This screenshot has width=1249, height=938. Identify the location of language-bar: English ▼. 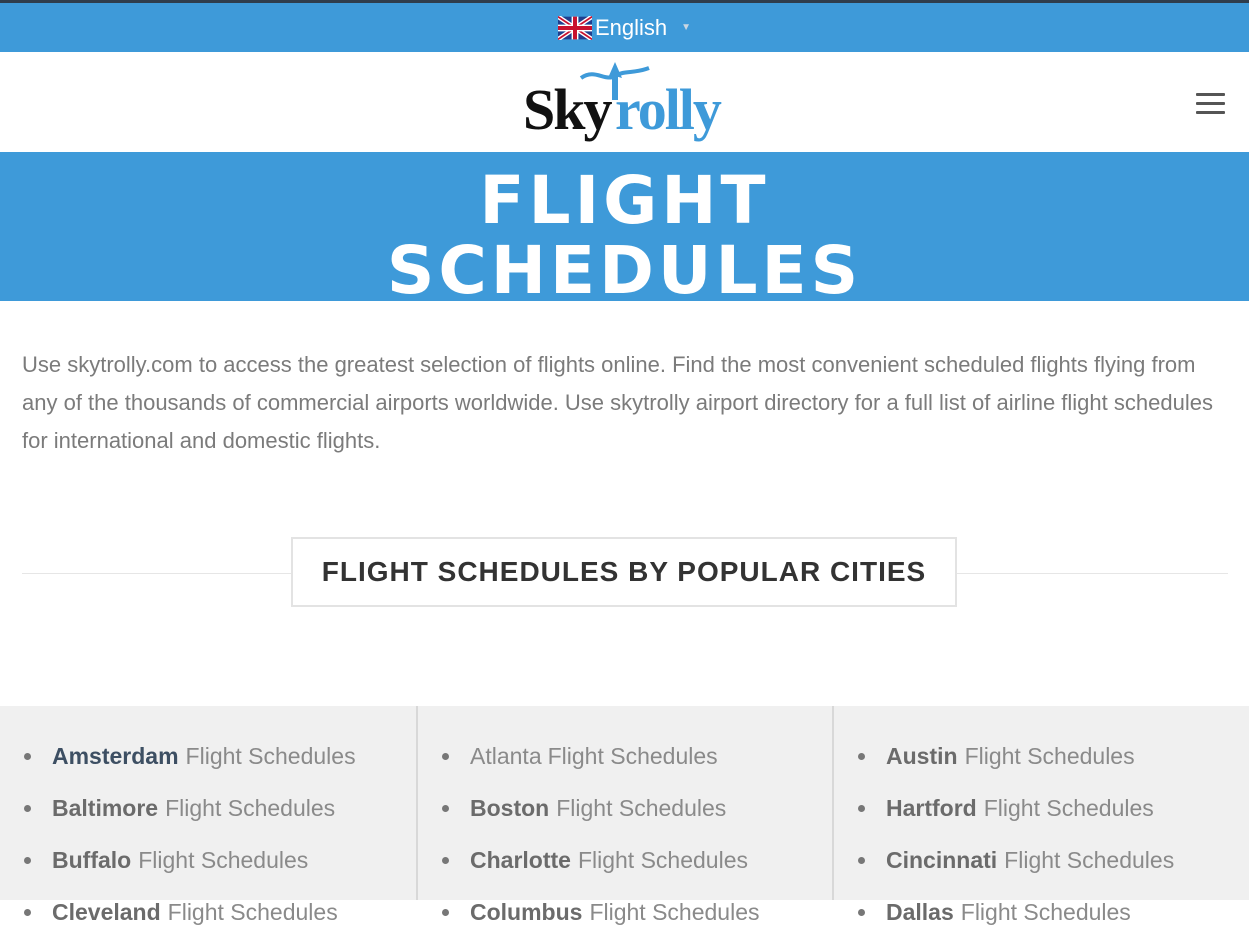
(624, 27).